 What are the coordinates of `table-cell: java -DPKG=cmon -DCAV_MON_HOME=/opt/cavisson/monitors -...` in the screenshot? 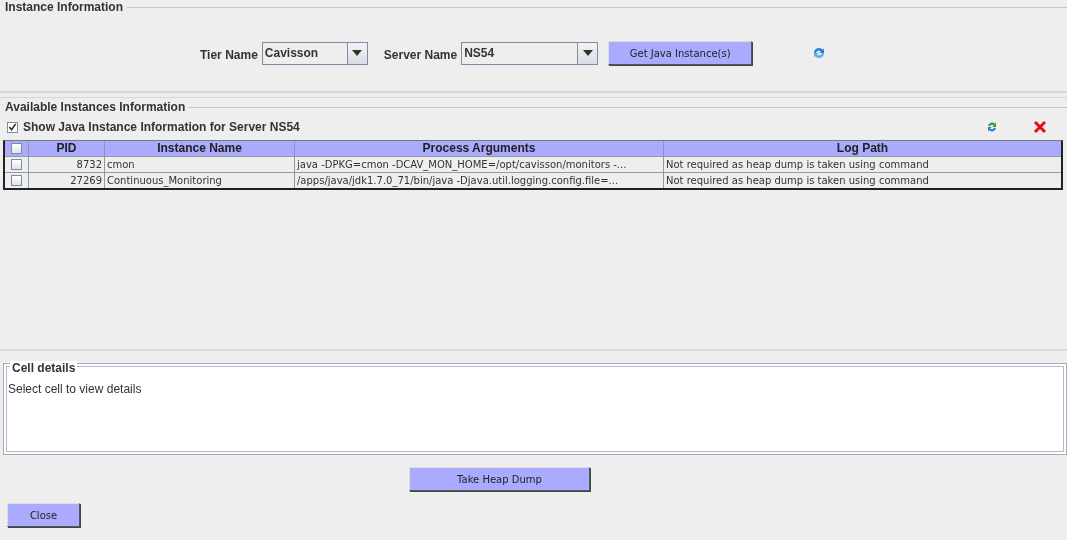 It's located at (479, 164).